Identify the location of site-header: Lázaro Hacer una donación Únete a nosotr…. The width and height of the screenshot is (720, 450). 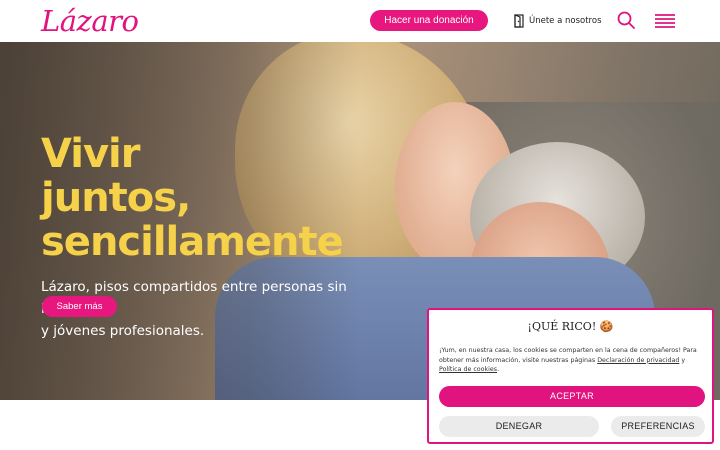
(360, 21).